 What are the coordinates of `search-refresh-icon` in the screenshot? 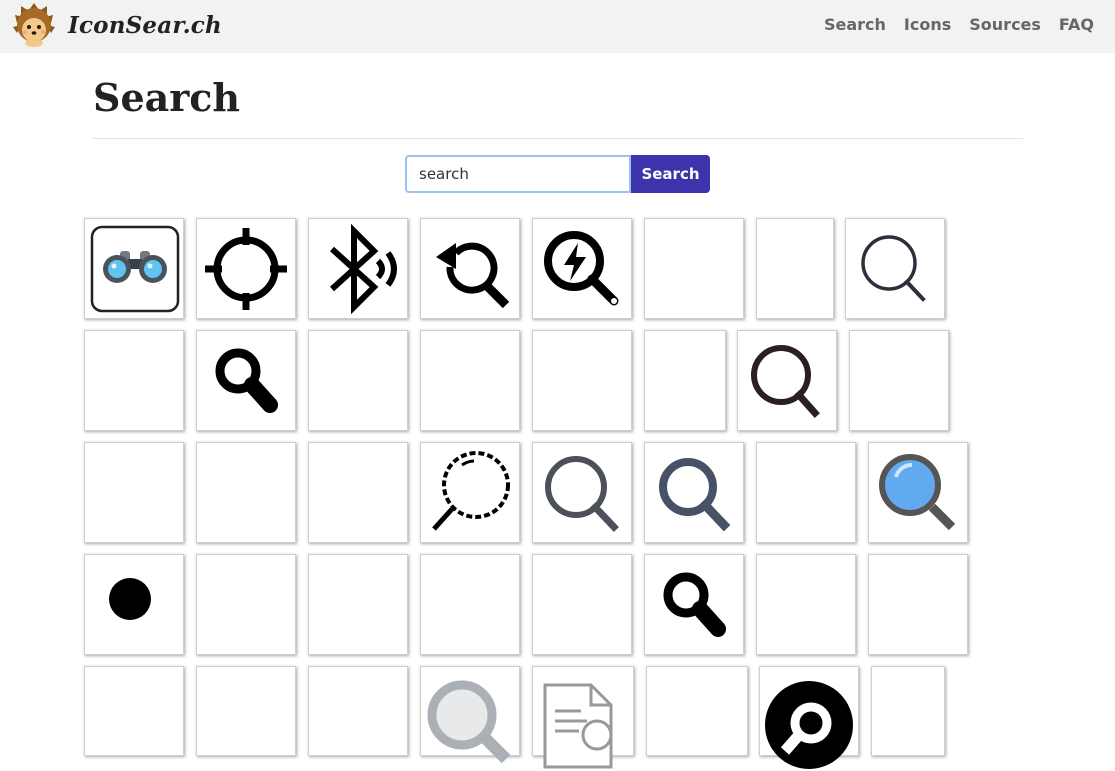 It's located at (473, 275).